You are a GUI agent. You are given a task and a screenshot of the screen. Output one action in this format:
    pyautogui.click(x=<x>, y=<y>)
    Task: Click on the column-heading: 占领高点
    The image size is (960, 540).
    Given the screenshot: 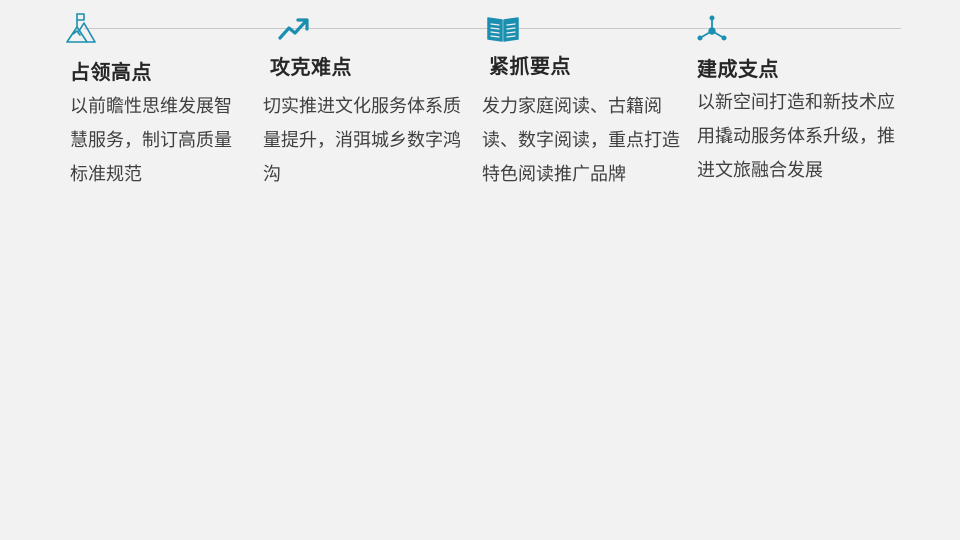 What is the action you would take?
    pyautogui.click(x=111, y=72)
    